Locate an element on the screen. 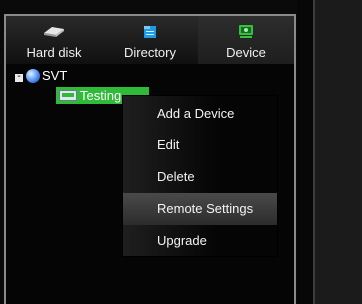 The height and width of the screenshot is (304, 362). device-icon is located at coordinates (246, 33).